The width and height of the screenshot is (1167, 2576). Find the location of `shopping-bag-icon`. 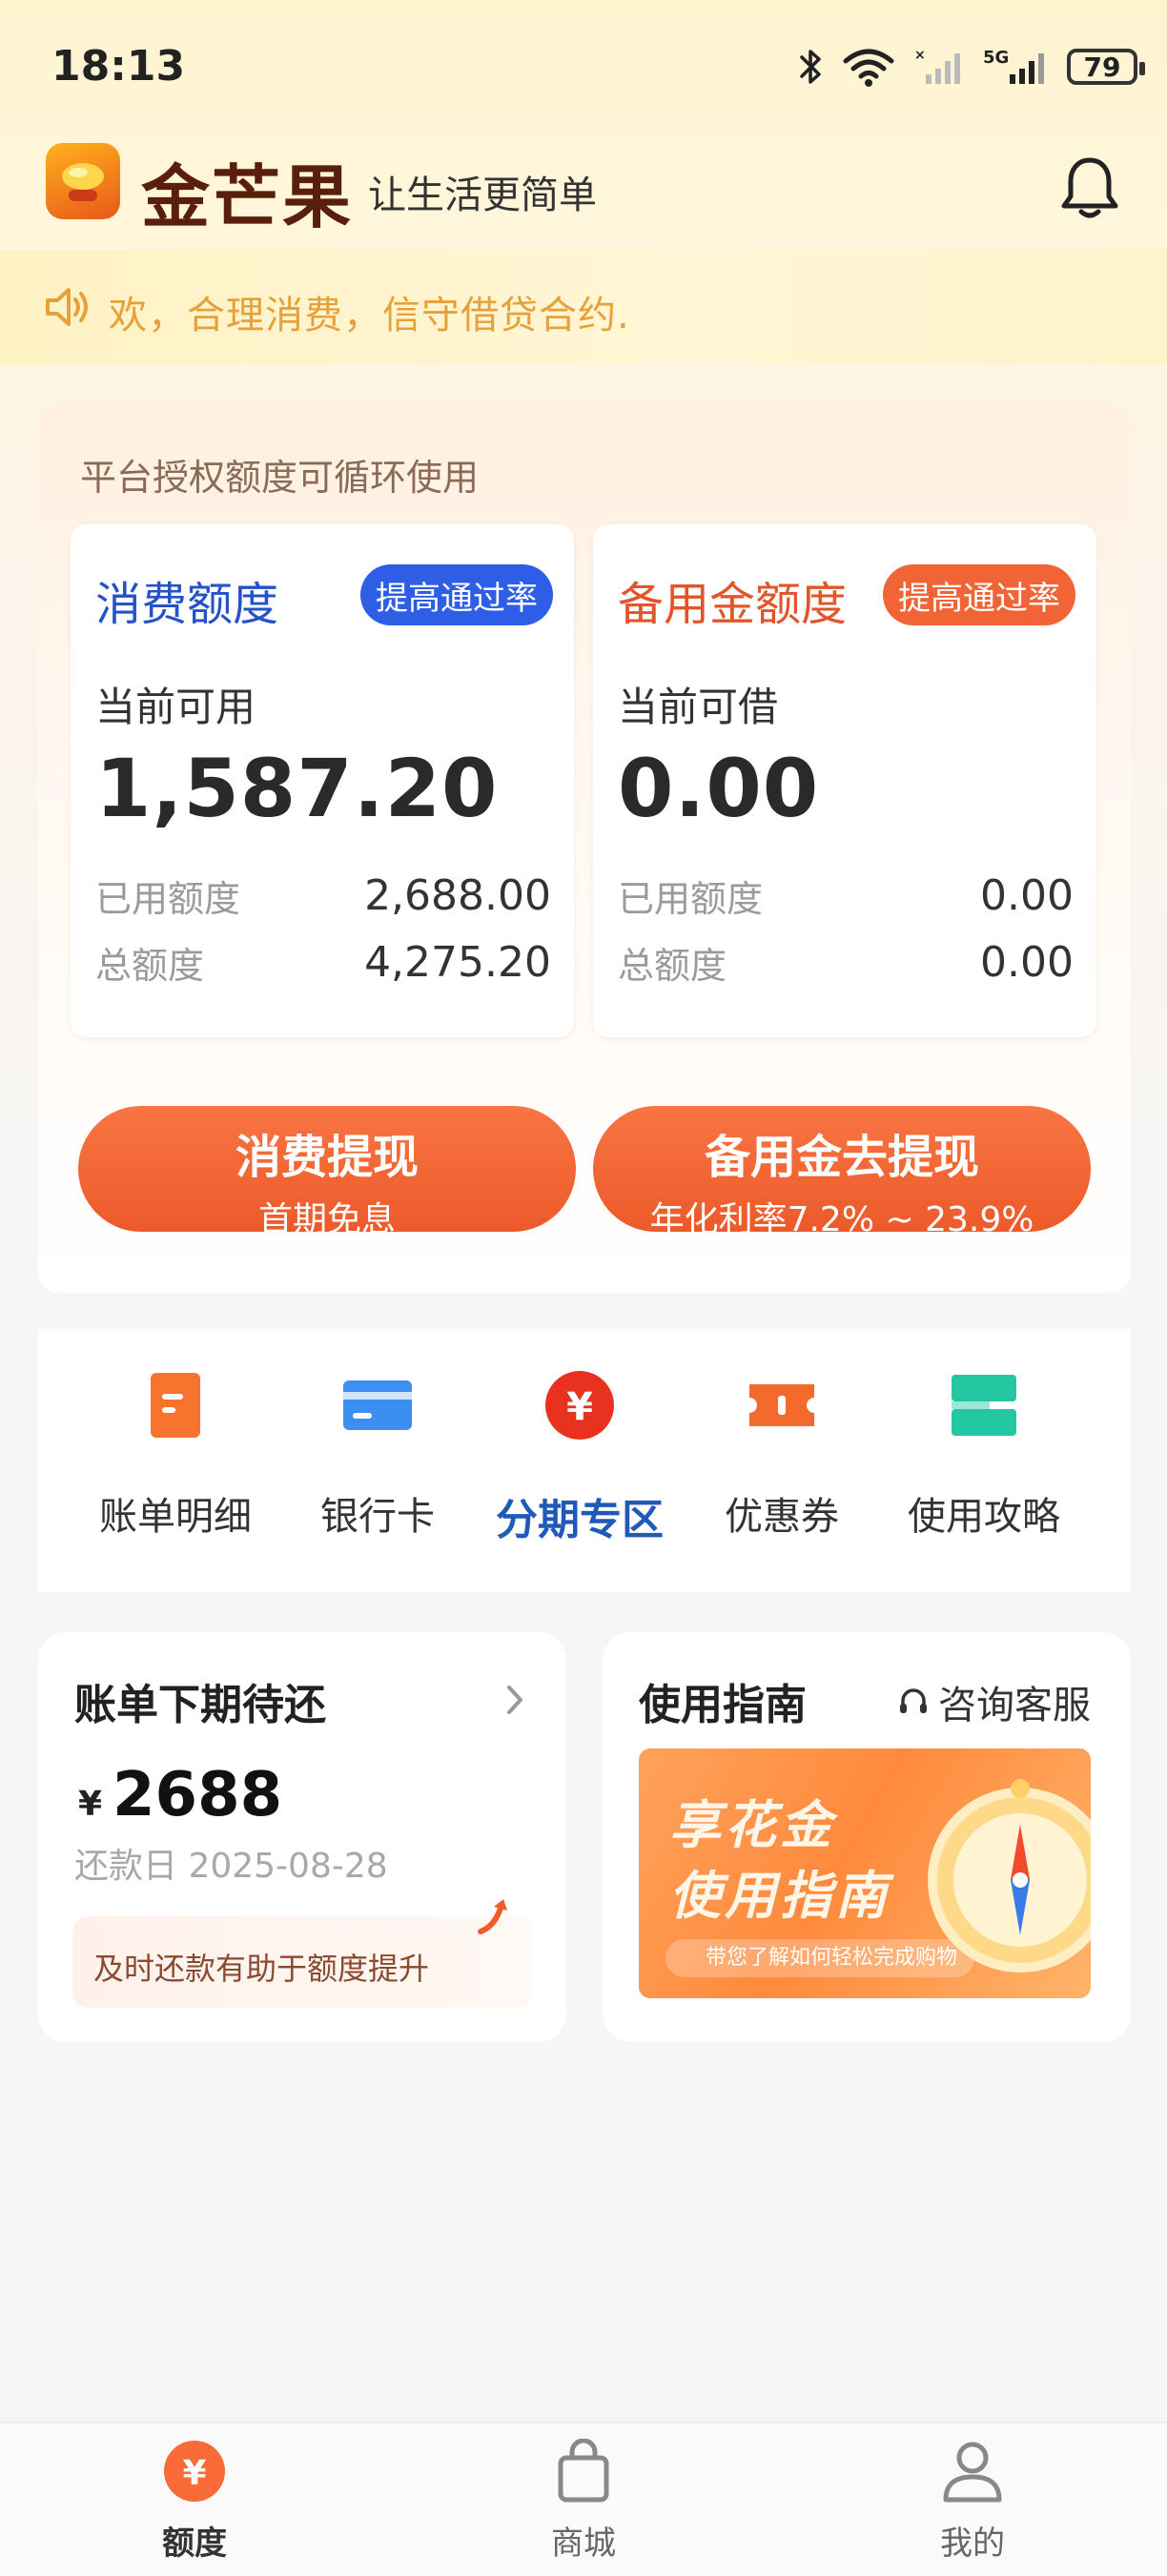

shopping-bag-icon is located at coordinates (583, 2471).